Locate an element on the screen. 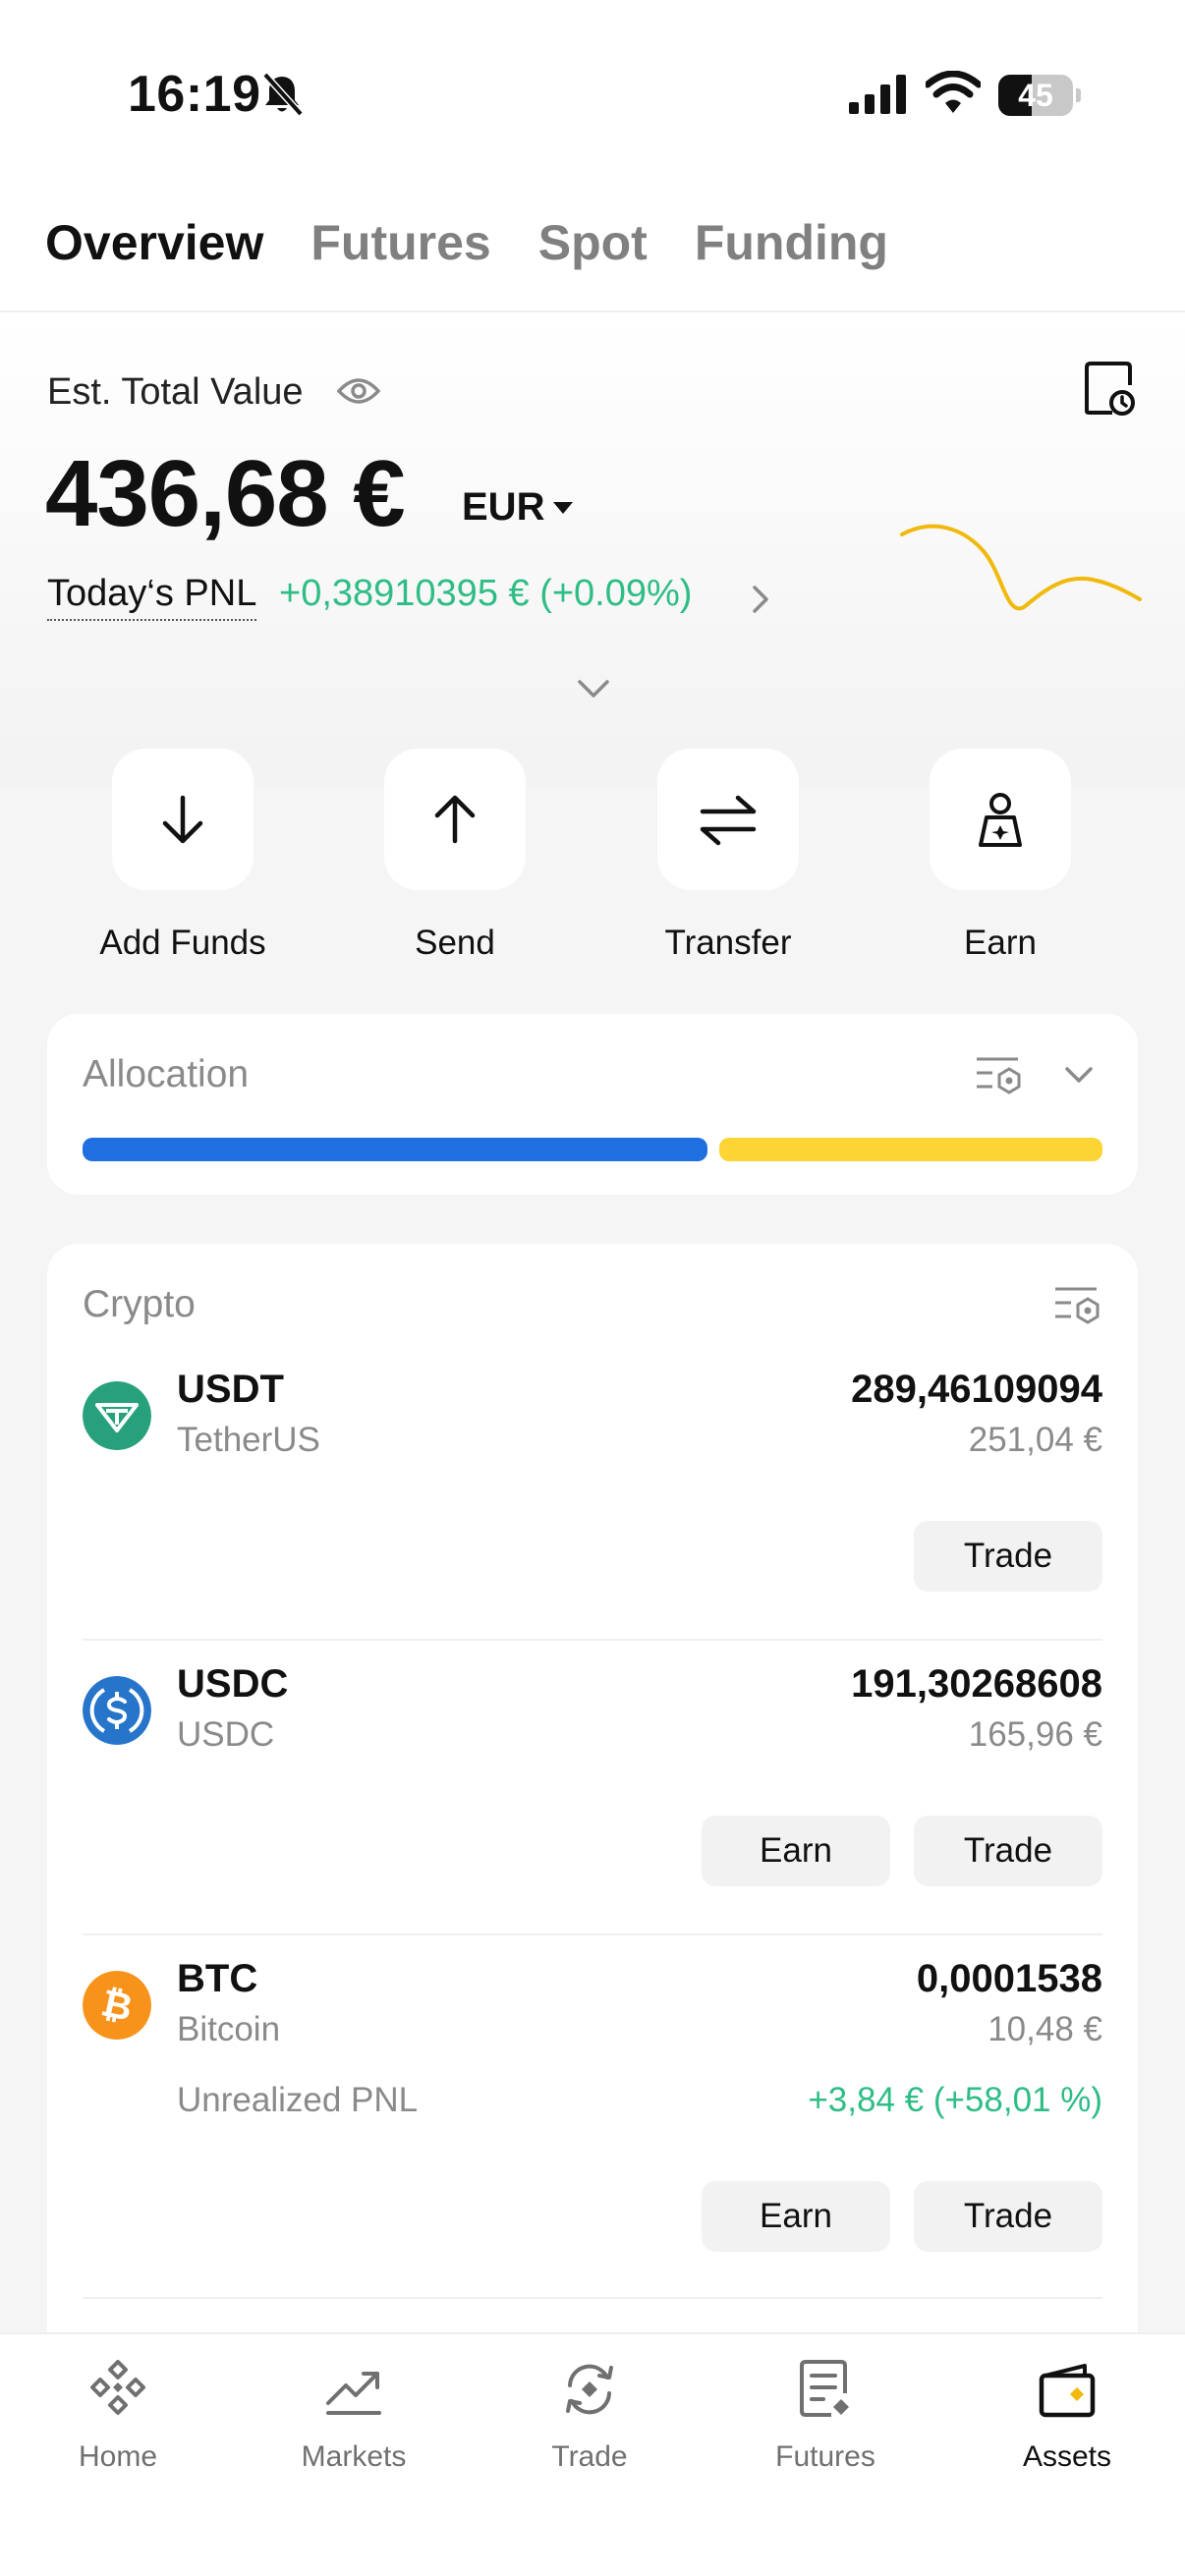 The height and width of the screenshot is (2576, 1185). todays-pnl-label: Today‘s PNL is located at coordinates (152, 597).